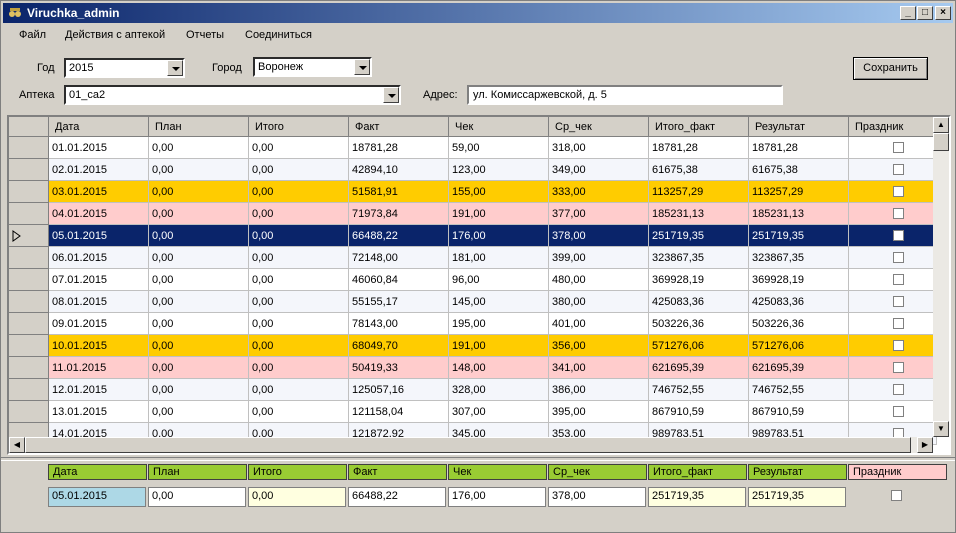  Describe the element at coordinates (197, 497) in the screenshot. I see `detail-field-plan: 0,00` at that location.